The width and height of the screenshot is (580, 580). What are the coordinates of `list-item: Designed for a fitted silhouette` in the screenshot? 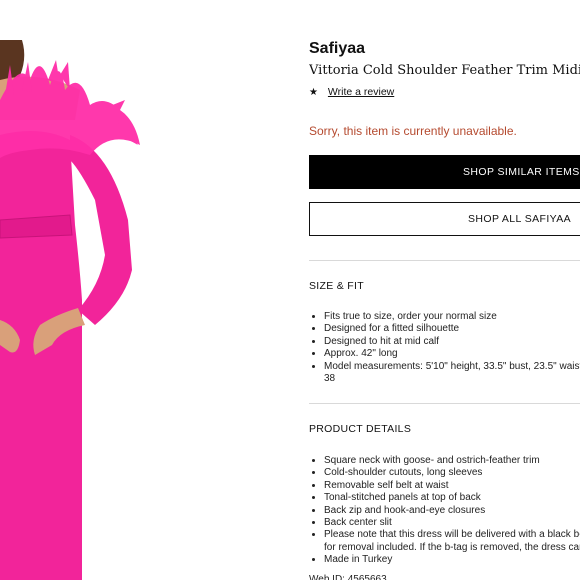 It's located at (452, 329).